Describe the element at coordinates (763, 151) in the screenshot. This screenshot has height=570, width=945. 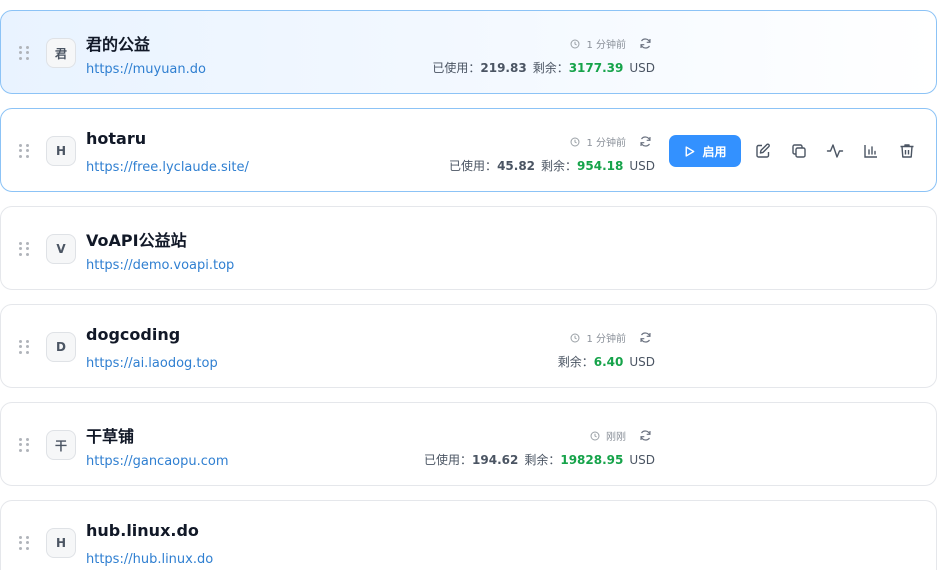
I see `edit-icon` at that location.